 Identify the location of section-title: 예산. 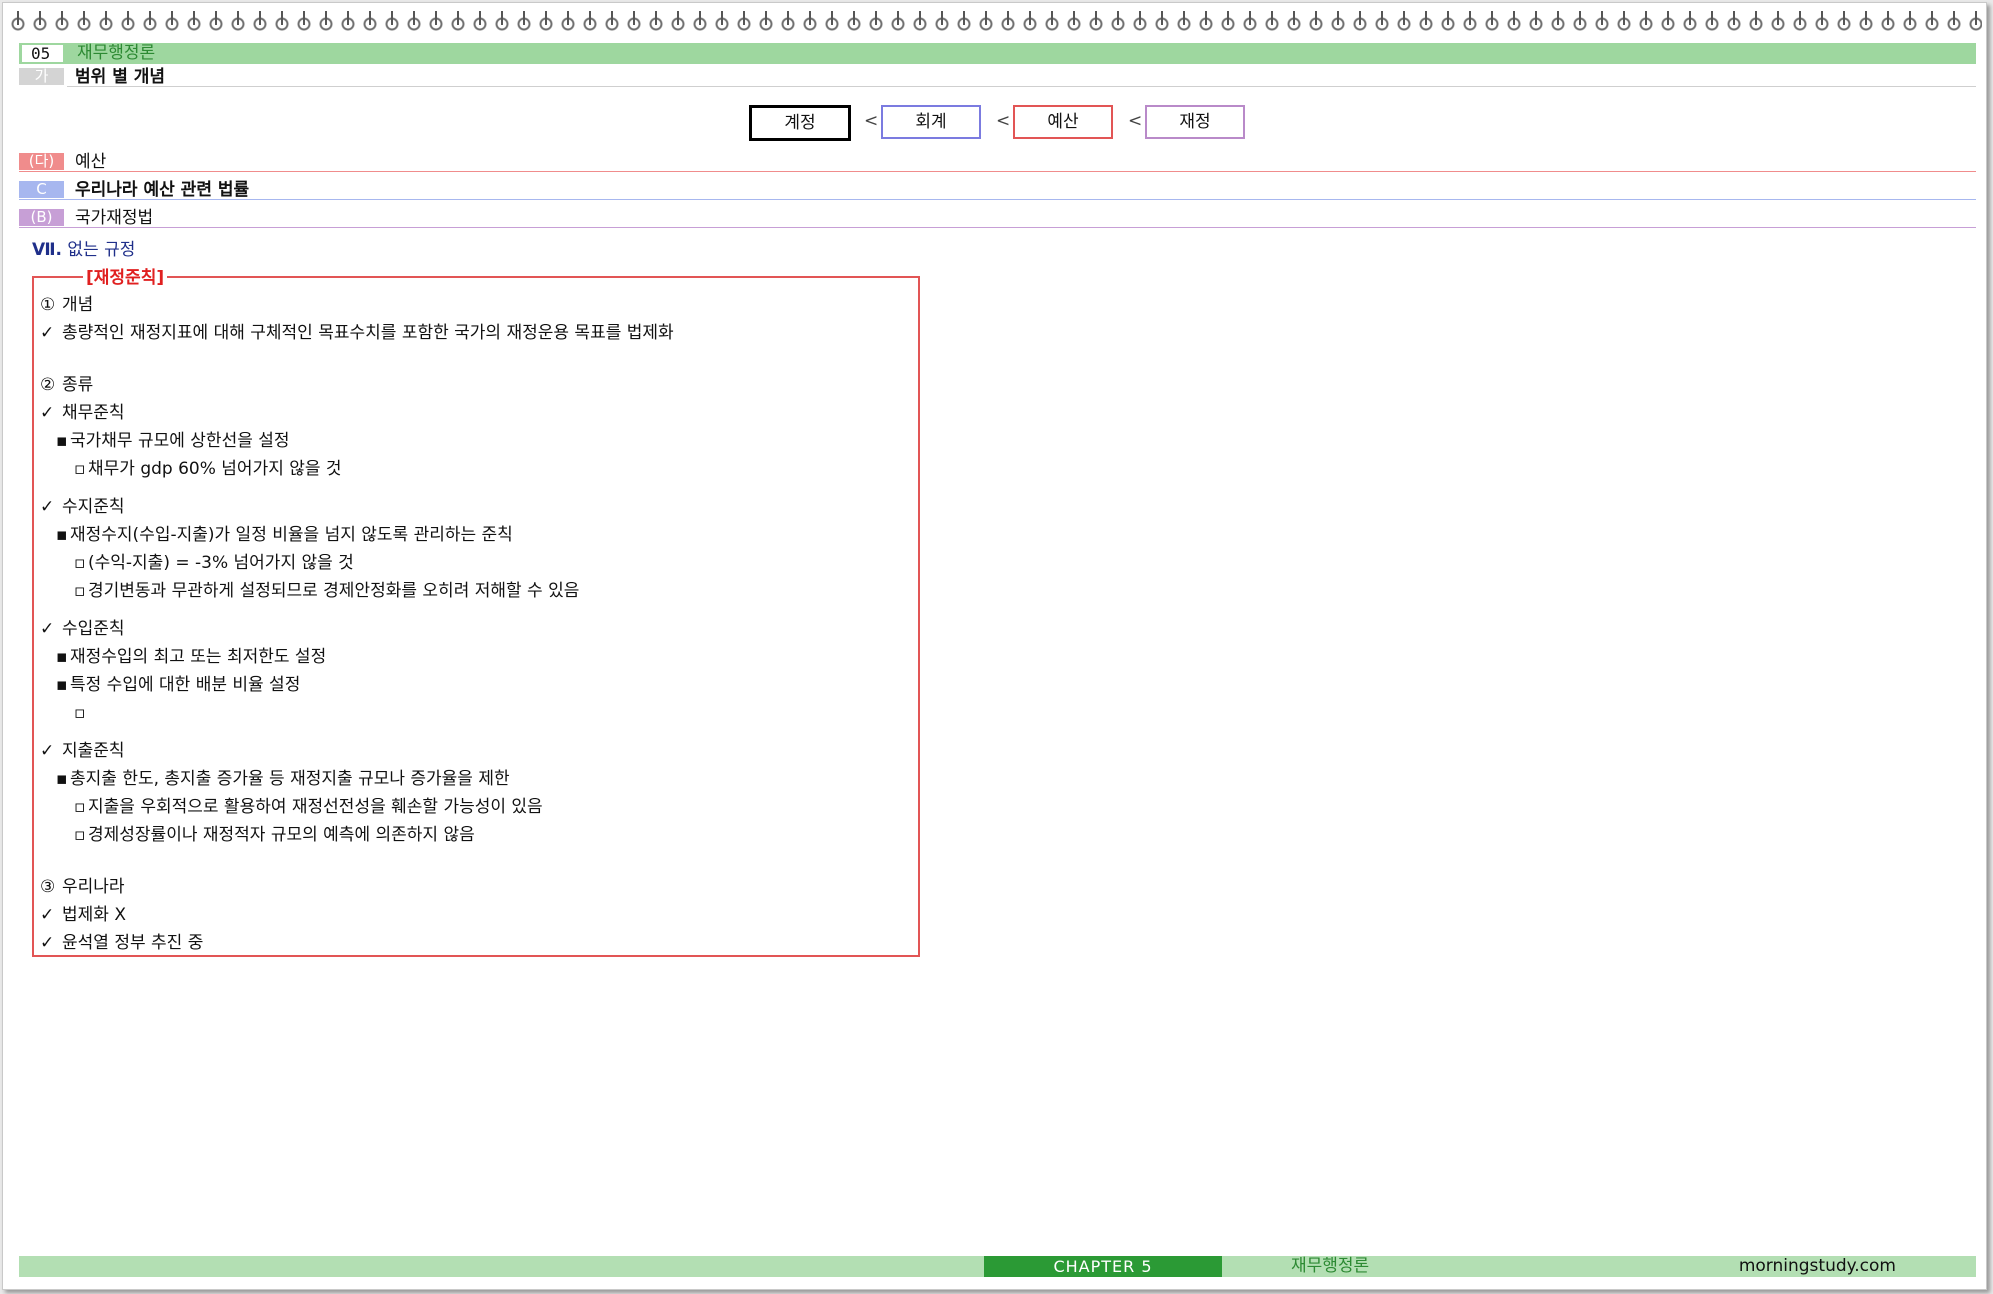
(91, 162).